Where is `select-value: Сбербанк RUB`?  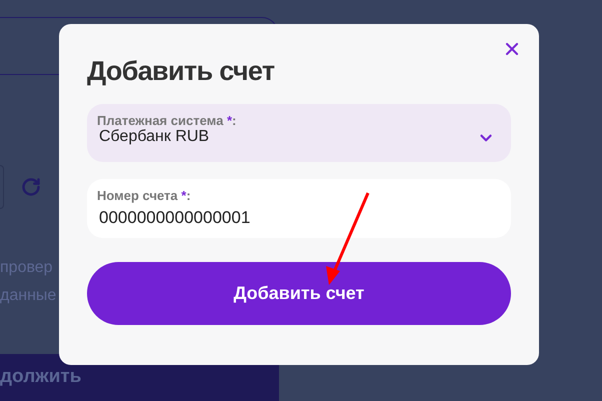 select-value: Сбербанк RUB is located at coordinates (154, 137).